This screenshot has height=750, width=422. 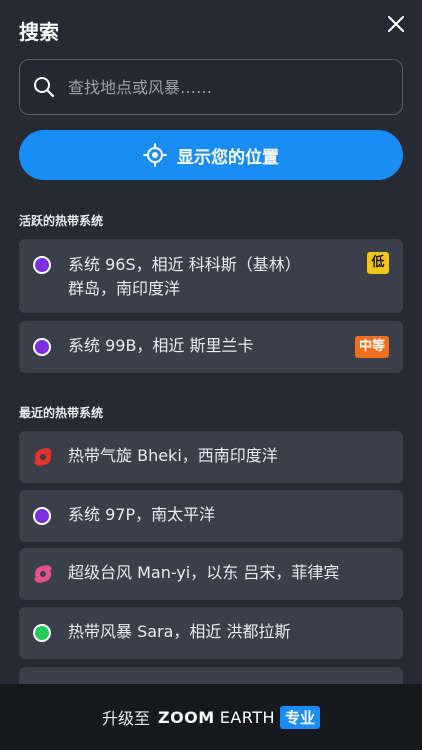 What do you see at coordinates (184, 277) in the screenshot?
I see `system-name: 系统 96S，相近 科科斯（基林） 群岛，南印度洋` at bounding box center [184, 277].